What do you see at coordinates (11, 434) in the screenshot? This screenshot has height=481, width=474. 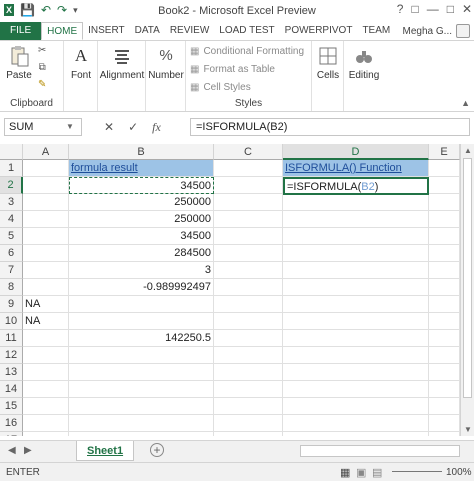 I see `row-header-17: 17` at bounding box center [11, 434].